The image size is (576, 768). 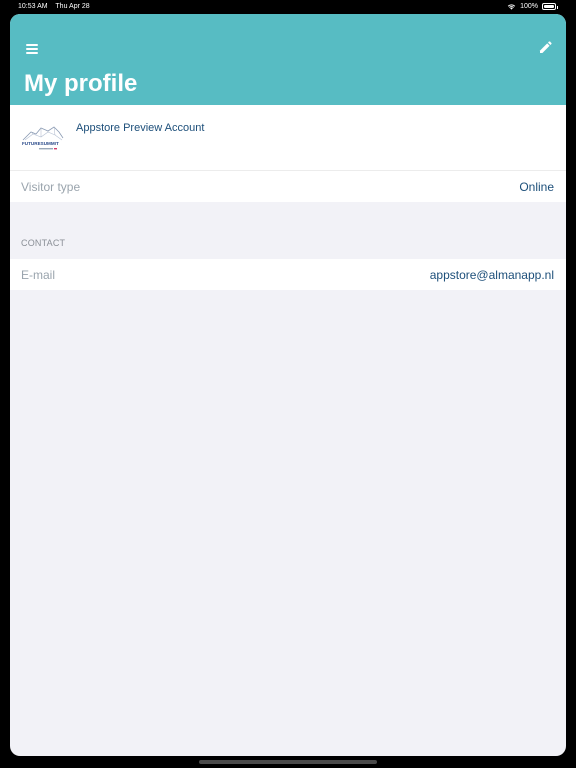 What do you see at coordinates (81, 83) in the screenshot?
I see `page-title: My profile` at bounding box center [81, 83].